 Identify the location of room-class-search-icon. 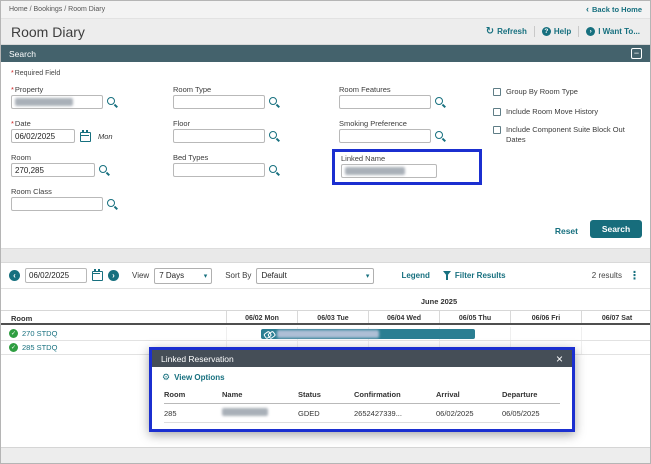
(113, 205).